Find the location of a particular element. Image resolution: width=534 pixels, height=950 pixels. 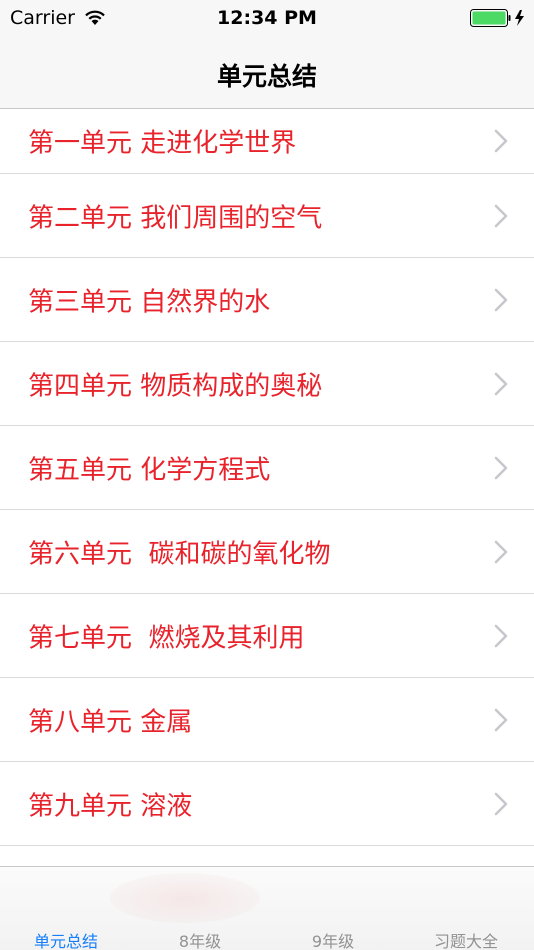

list-item-unit-9: 第九单元 溶液 is located at coordinates (267, 804).